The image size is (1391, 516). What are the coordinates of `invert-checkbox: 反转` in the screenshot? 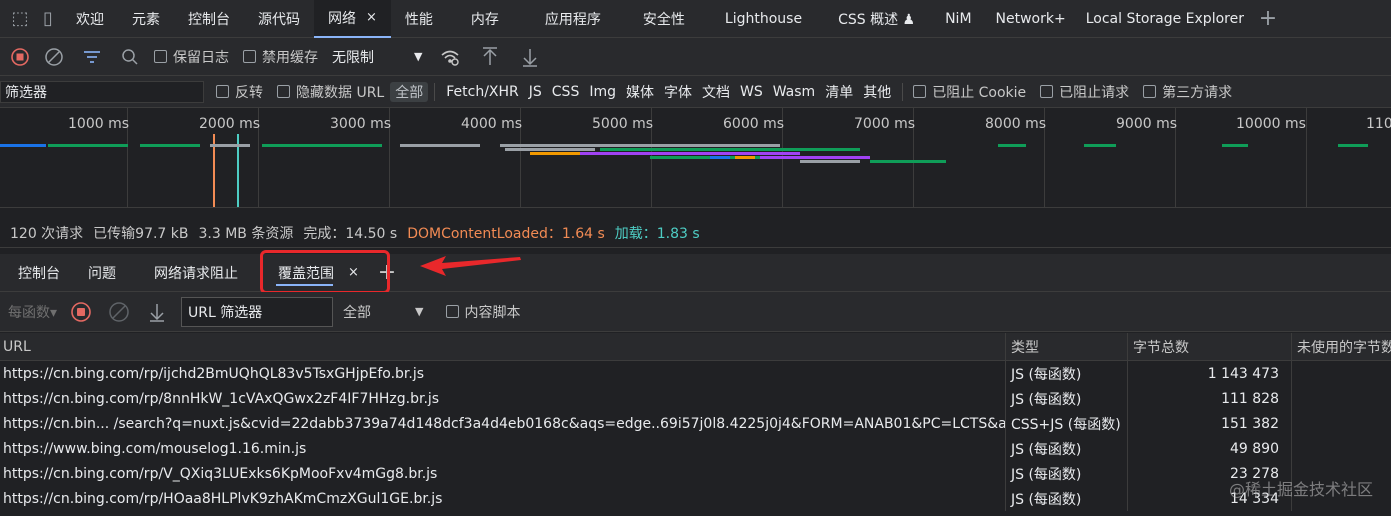 It's located at (239, 92).